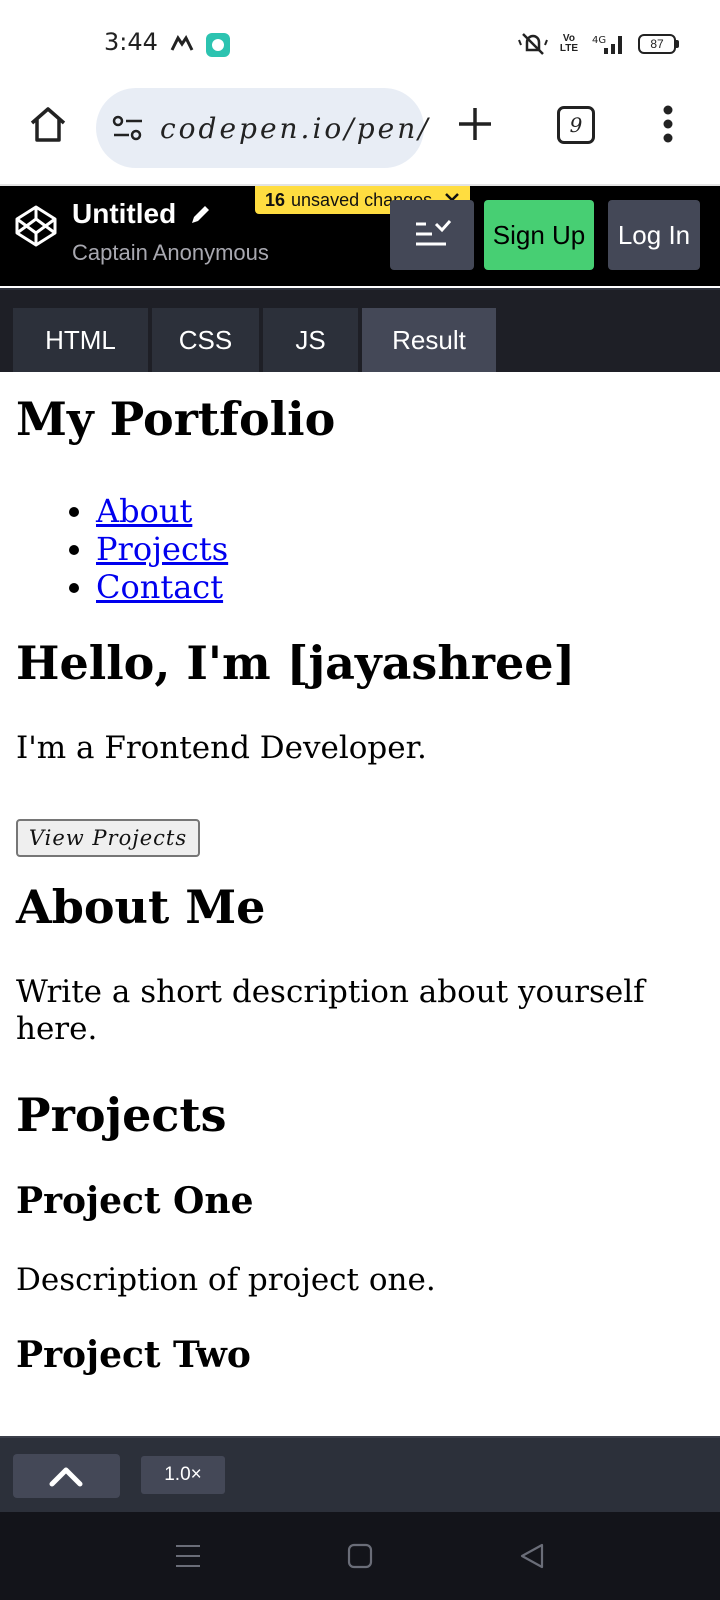 The image size is (720, 1600). Describe the element at coordinates (568, 43) in the screenshot. I see `volte-indicator: Vo LTE` at that location.